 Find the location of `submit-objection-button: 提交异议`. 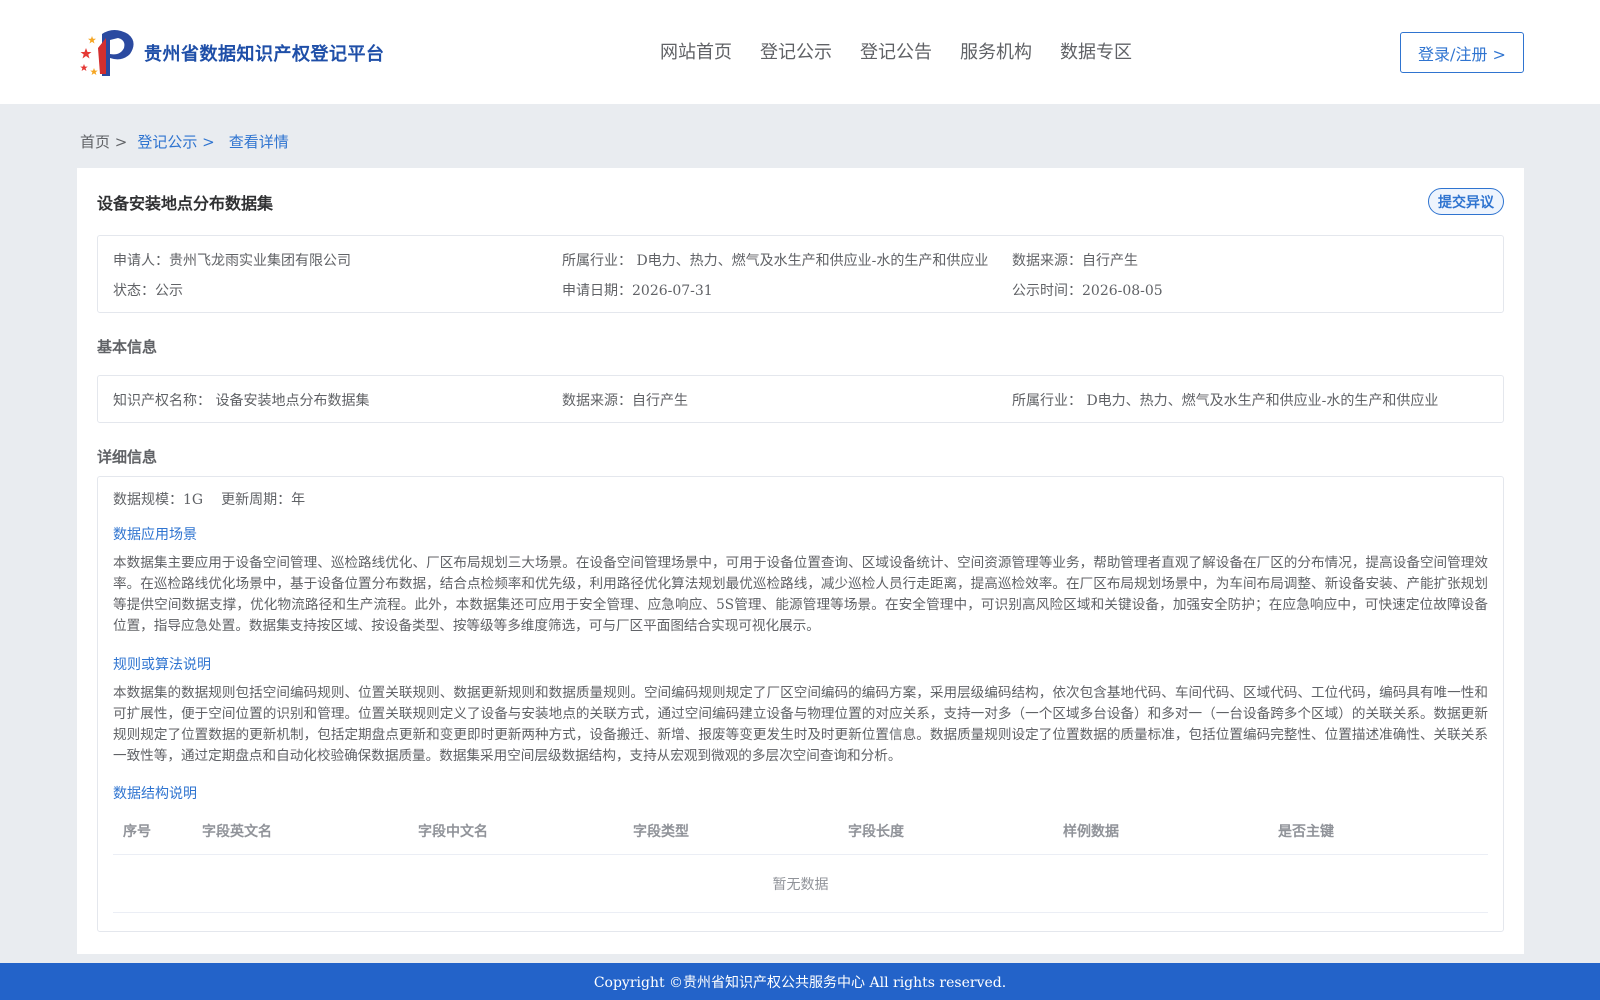

submit-objection-button: 提交异议 is located at coordinates (1466, 201).